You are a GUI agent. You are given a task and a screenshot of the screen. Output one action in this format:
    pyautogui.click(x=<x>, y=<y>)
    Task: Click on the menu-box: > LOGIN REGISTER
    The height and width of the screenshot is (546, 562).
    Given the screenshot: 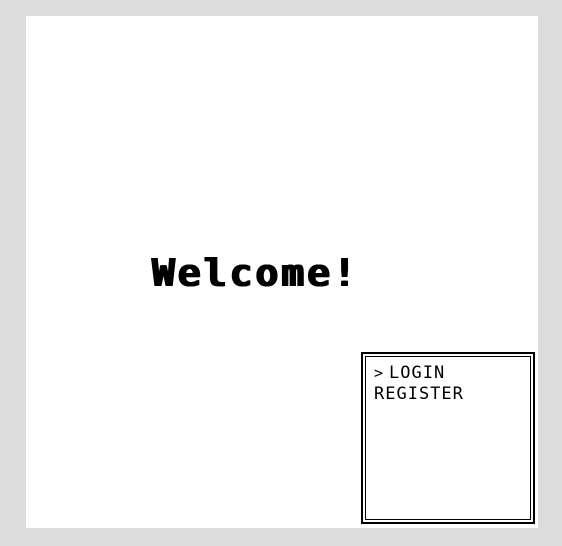 What is the action you would take?
    pyautogui.click(x=448, y=438)
    